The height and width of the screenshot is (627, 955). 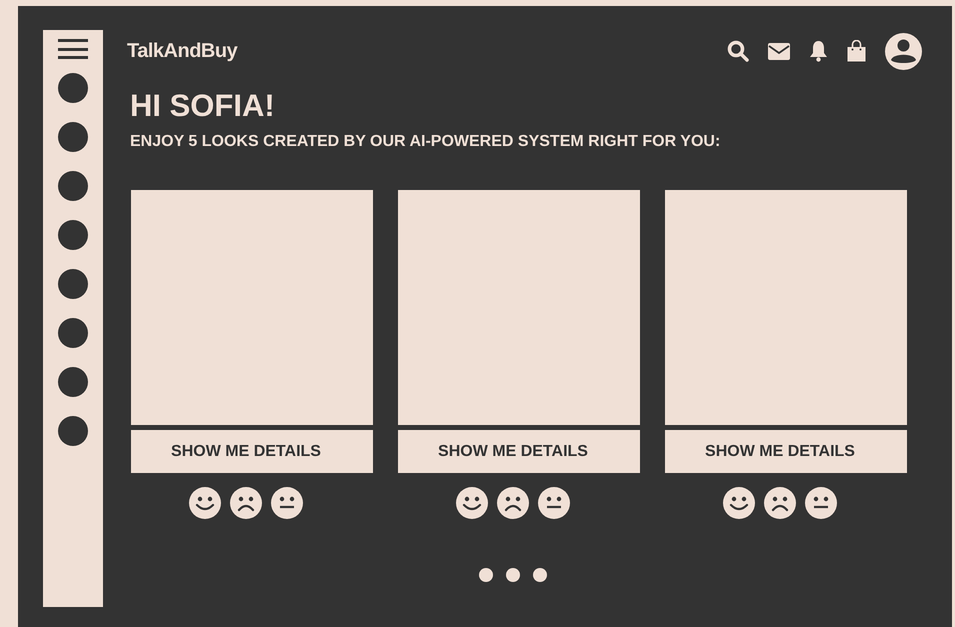 What do you see at coordinates (818, 51) in the screenshot?
I see `bell-icon` at bounding box center [818, 51].